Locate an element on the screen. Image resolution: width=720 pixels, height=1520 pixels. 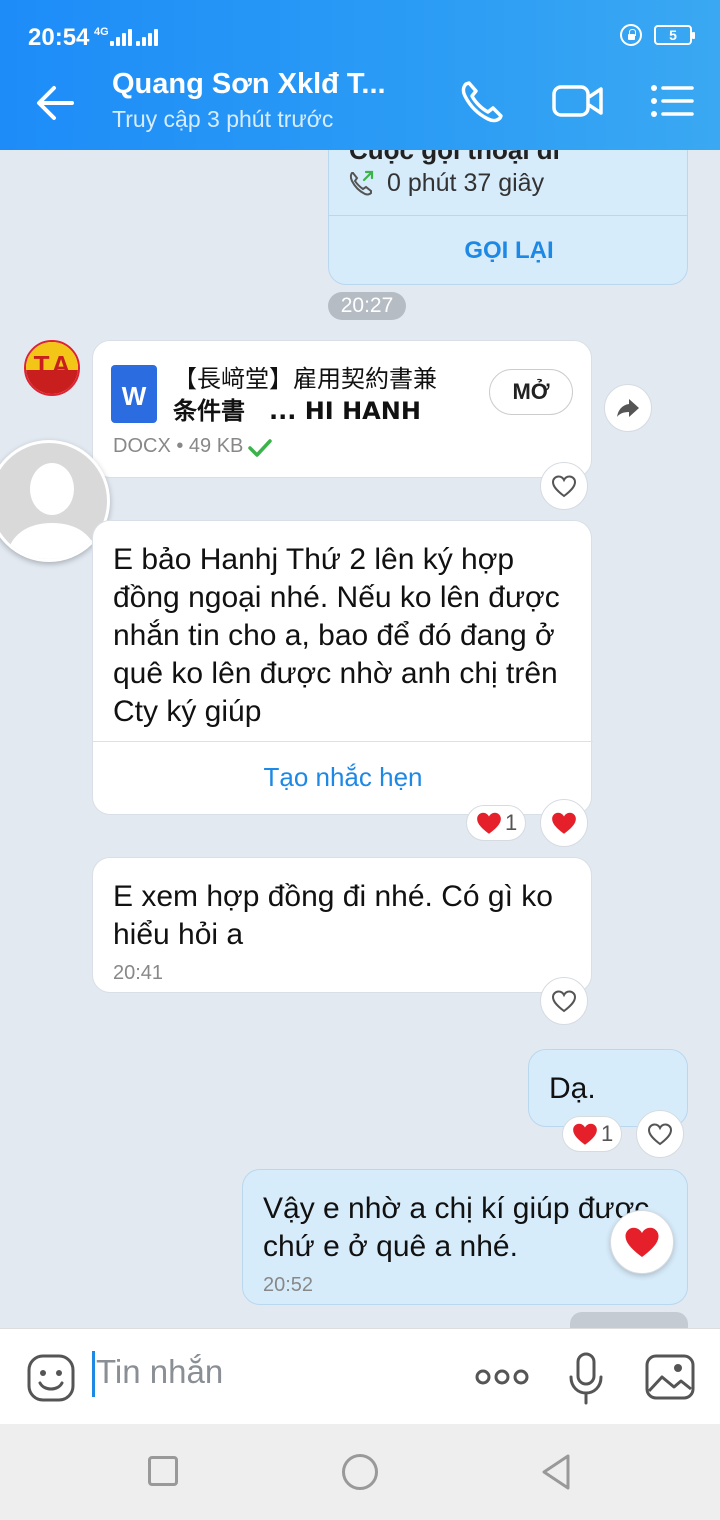
call-back-button: GỌI LẠI is located at coordinates (508, 250).